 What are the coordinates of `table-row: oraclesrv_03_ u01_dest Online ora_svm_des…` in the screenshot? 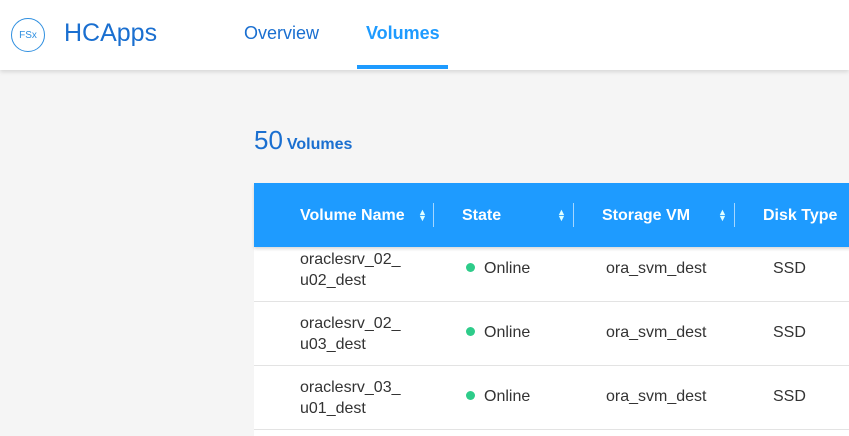 It's located at (551, 398).